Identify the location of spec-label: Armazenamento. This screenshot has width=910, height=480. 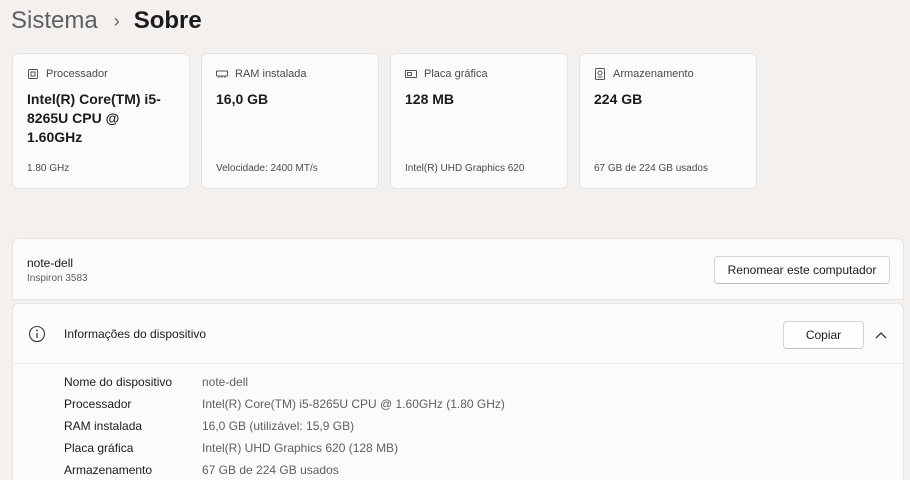
(108, 470).